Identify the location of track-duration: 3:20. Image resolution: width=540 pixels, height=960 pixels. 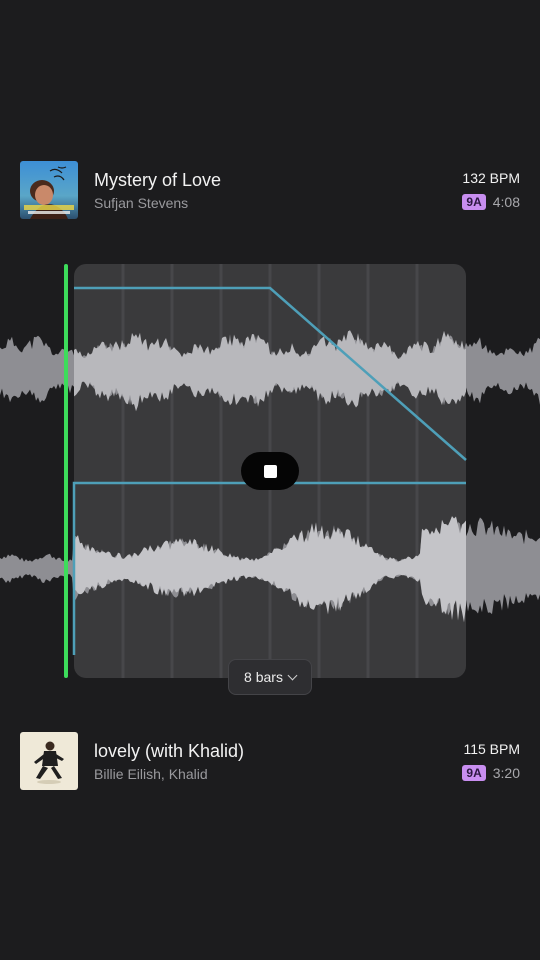
(506, 773).